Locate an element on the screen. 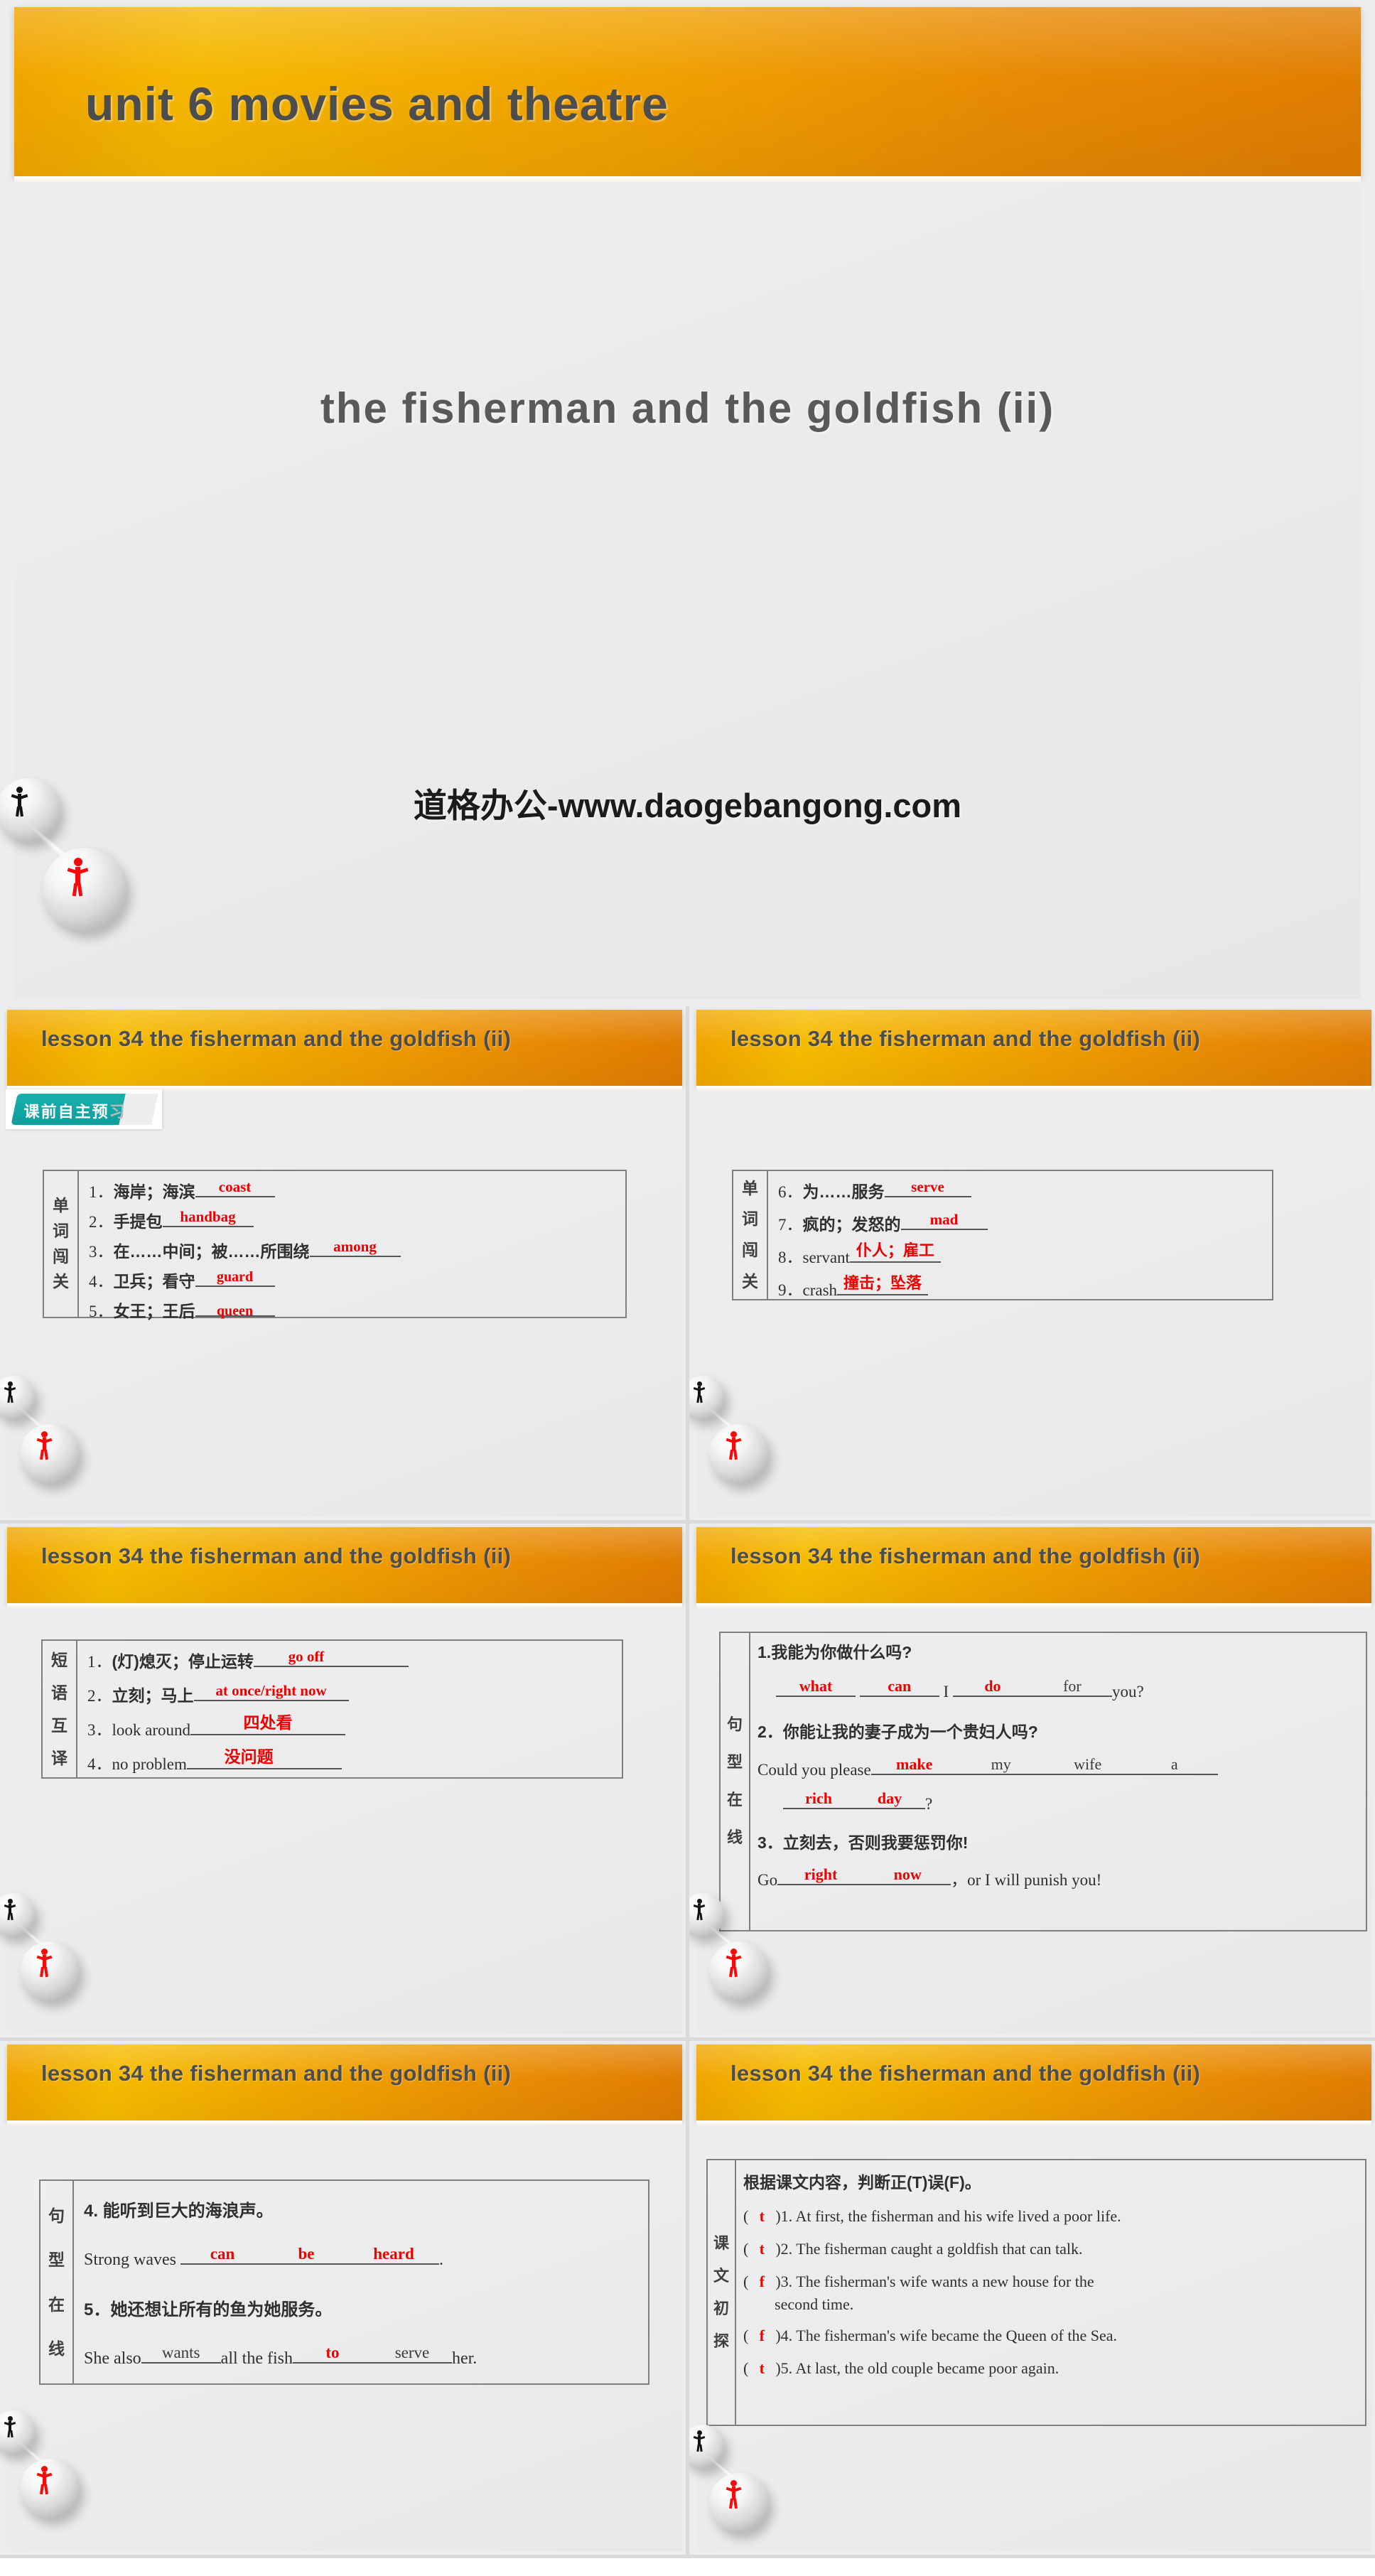 This screenshot has height=2576, width=1375. unit-title: unit 6 movies and theatre is located at coordinates (377, 104).